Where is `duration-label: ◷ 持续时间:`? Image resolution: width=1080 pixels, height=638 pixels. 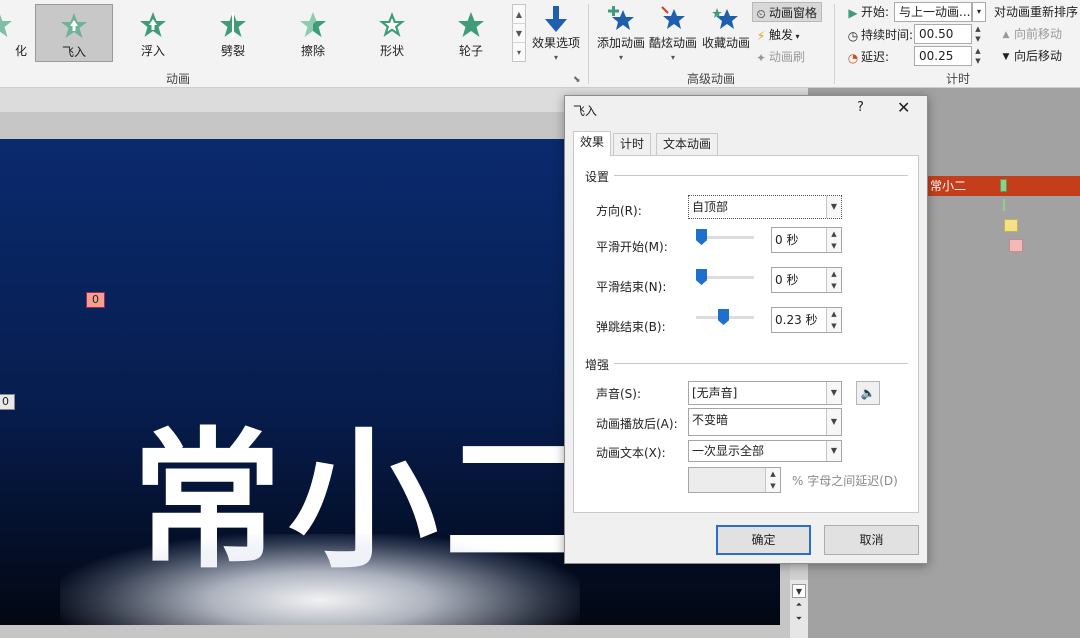 duration-label: ◷ 持续时间: is located at coordinates (879, 35).